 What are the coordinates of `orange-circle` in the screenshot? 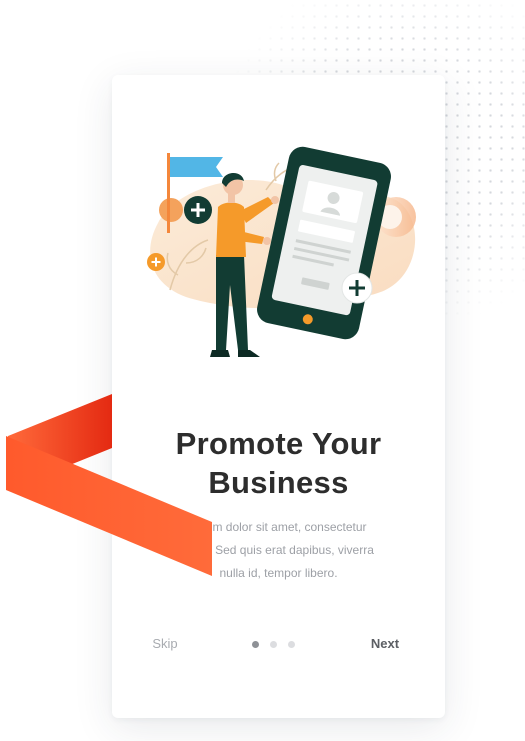 It's located at (171, 210).